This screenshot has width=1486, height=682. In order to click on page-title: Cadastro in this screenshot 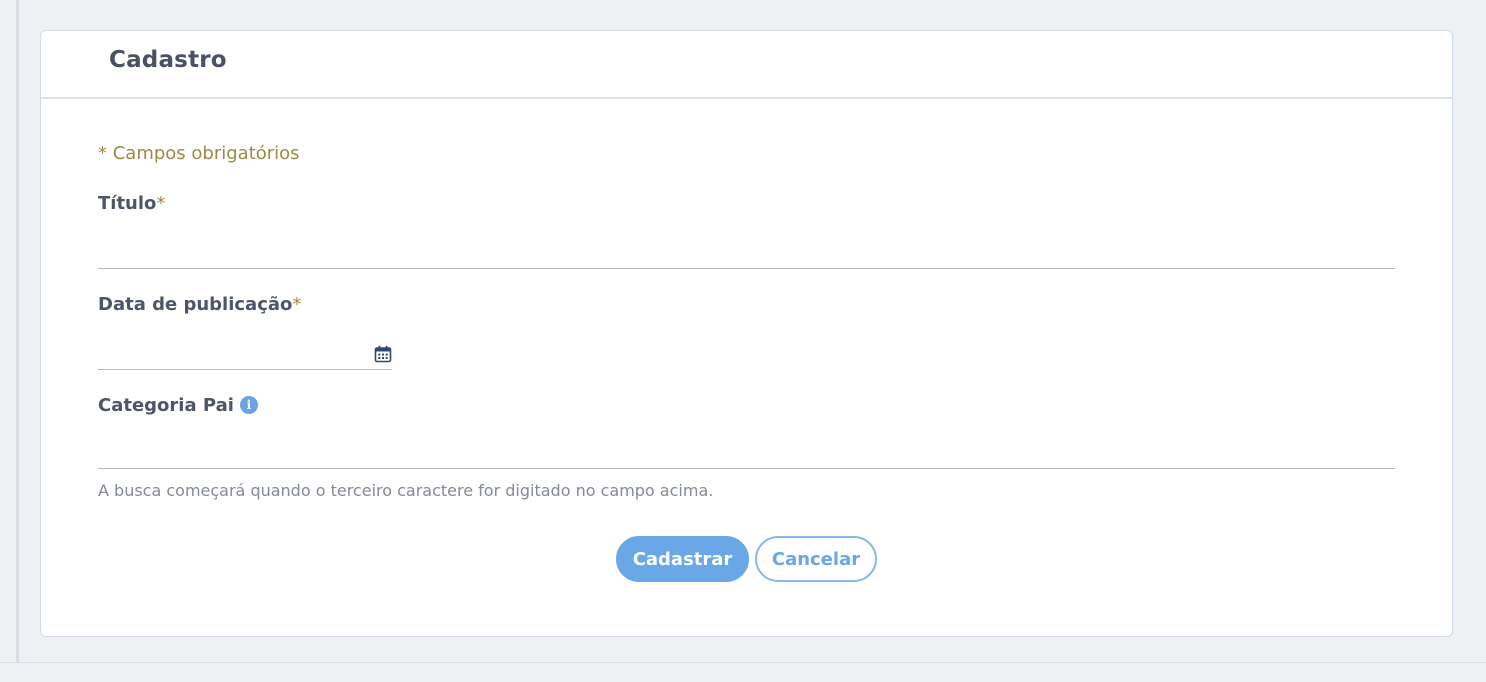, I will do `click(168, 60)`.